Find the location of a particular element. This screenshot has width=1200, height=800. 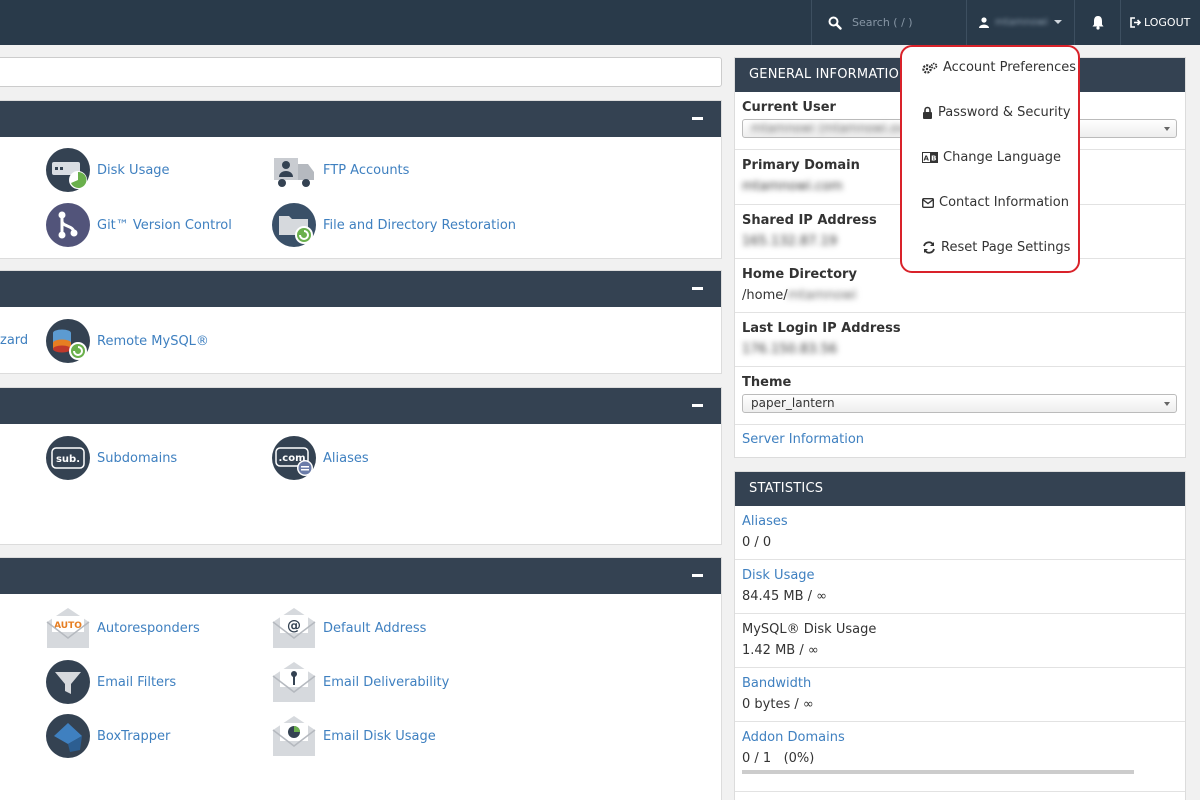

top-search is located at coordinates (888, 22).